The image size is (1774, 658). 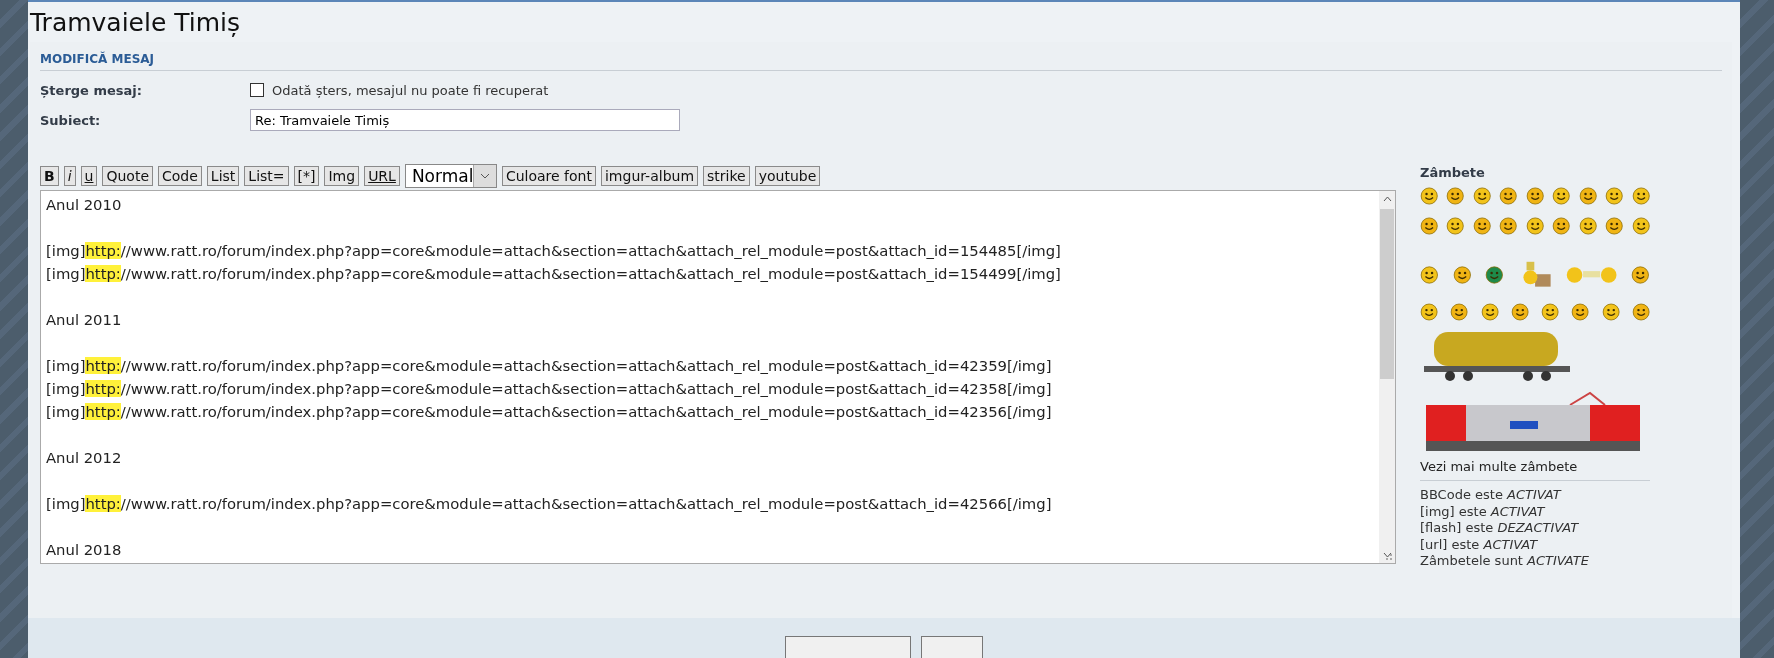 I want to click on format-button: URL, so click(x=382, y=176).